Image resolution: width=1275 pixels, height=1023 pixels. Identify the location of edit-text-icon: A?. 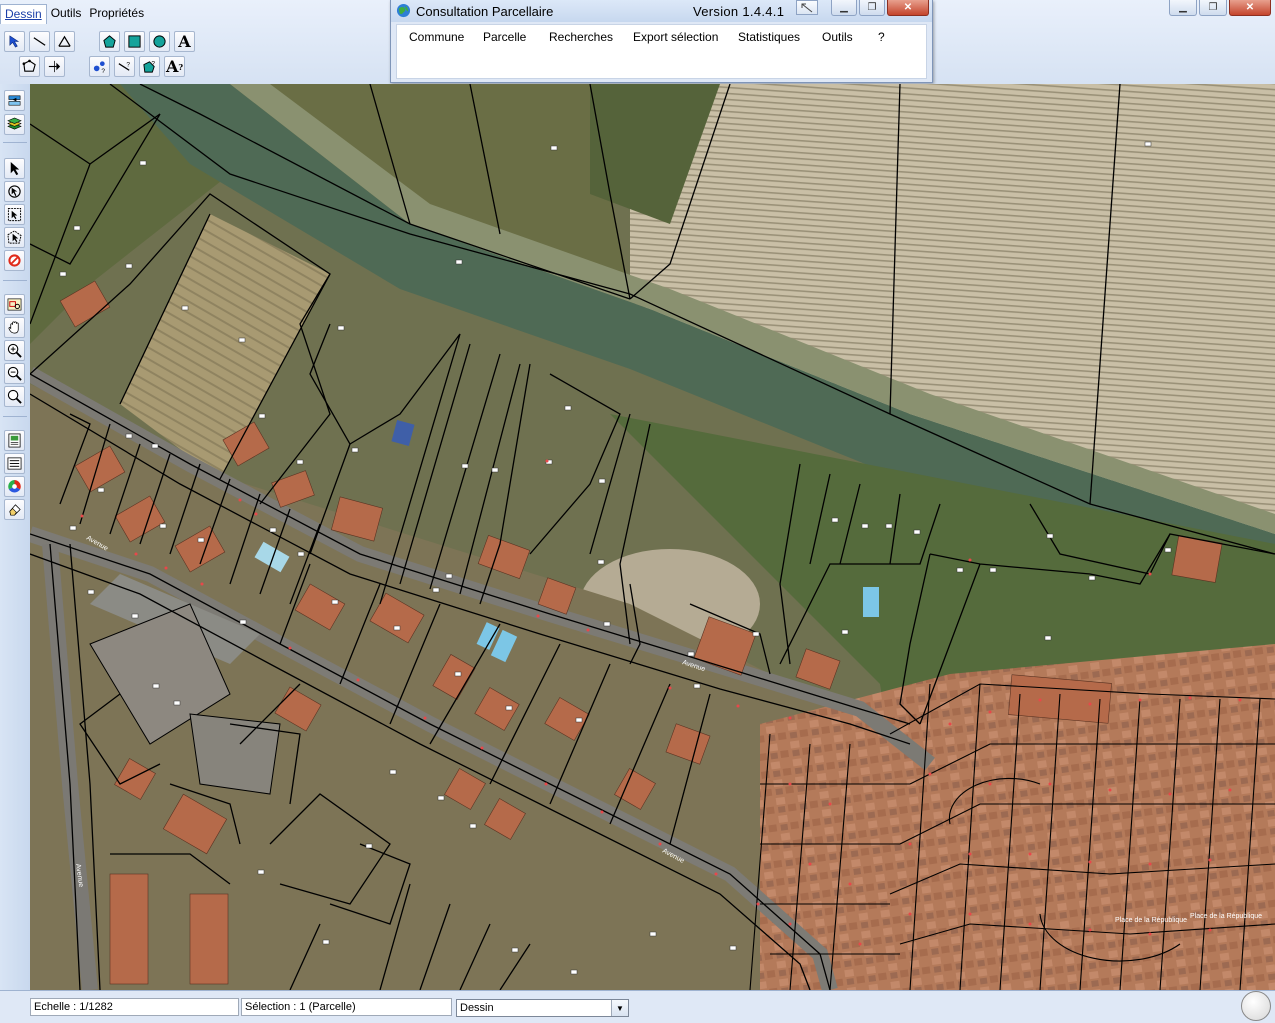
(174, 66).